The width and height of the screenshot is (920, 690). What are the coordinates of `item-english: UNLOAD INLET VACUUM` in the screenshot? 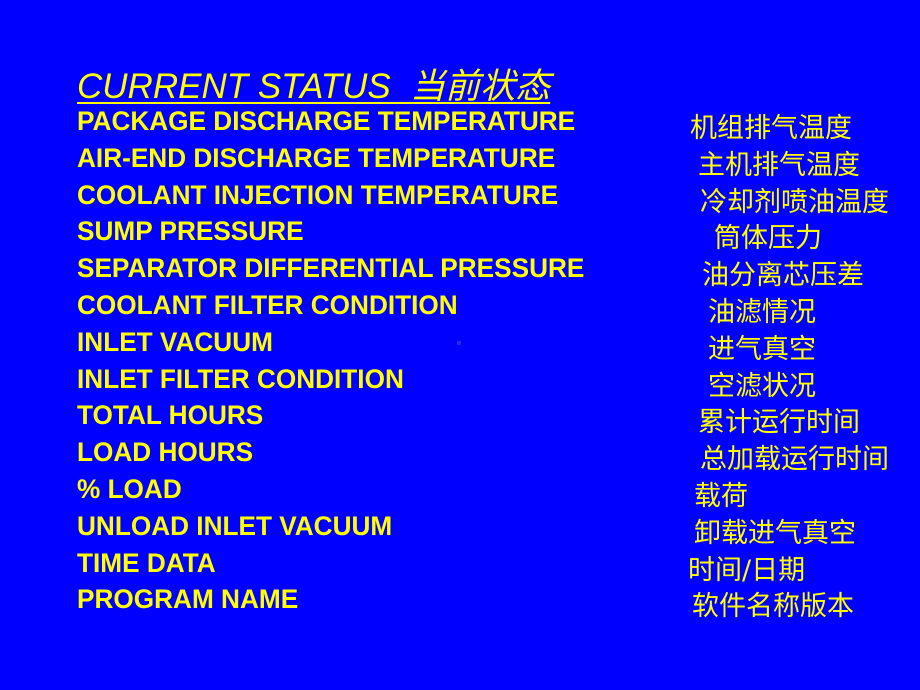 It's located at (235, 526).